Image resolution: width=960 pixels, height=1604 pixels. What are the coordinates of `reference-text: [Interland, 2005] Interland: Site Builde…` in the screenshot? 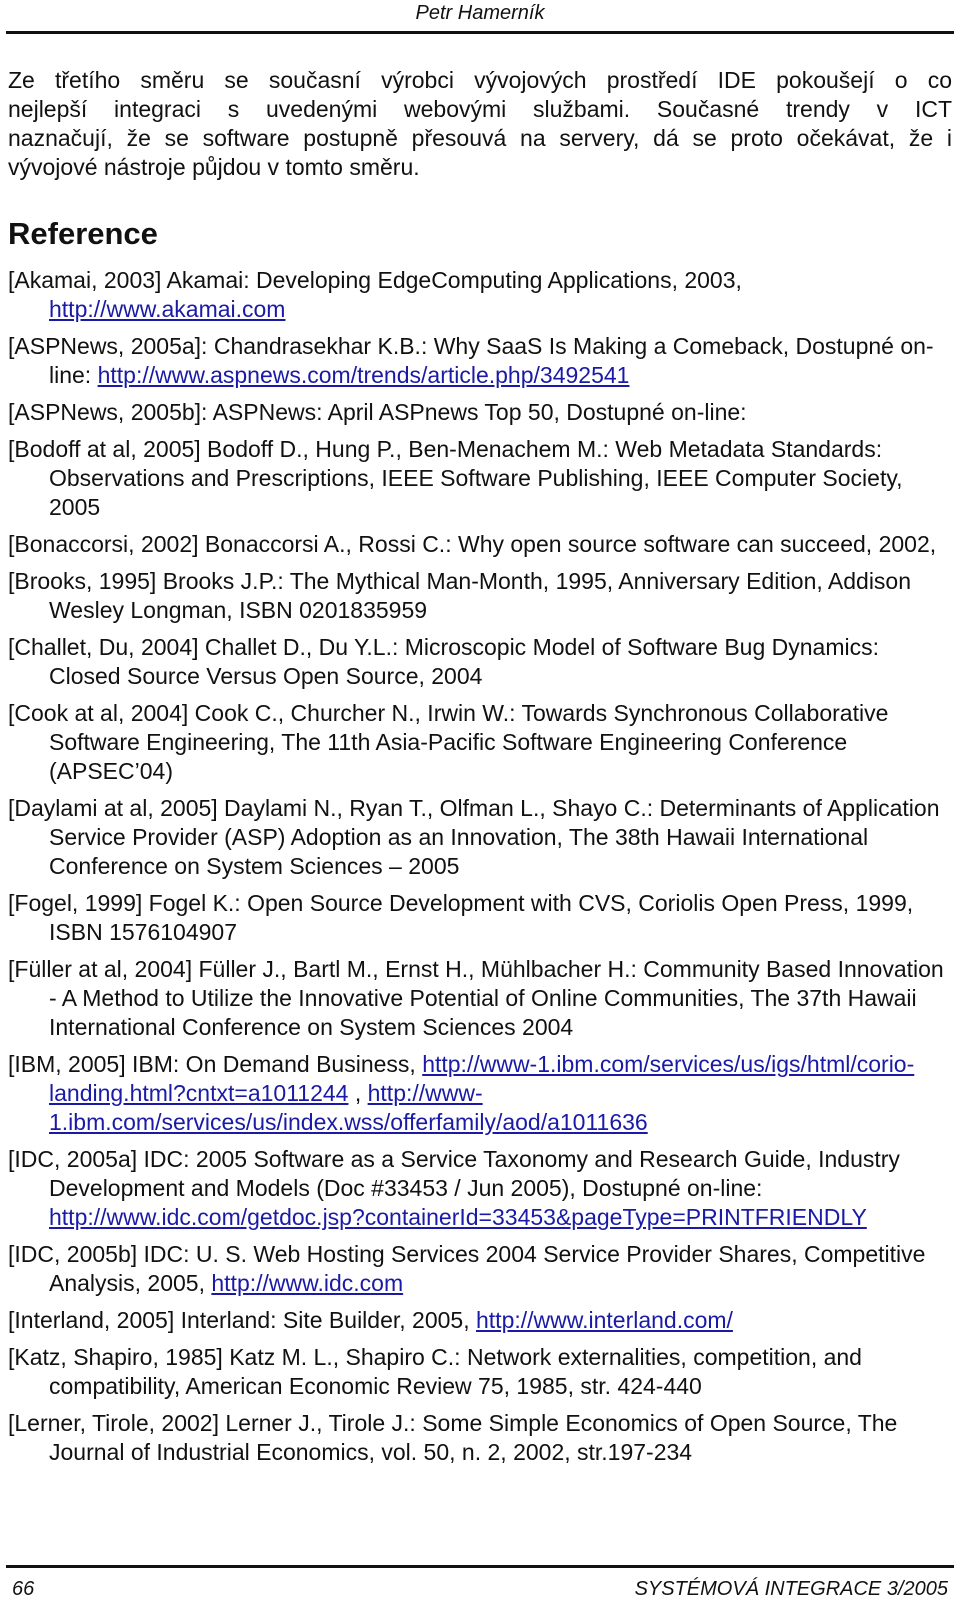 It's located at (242, 1320).